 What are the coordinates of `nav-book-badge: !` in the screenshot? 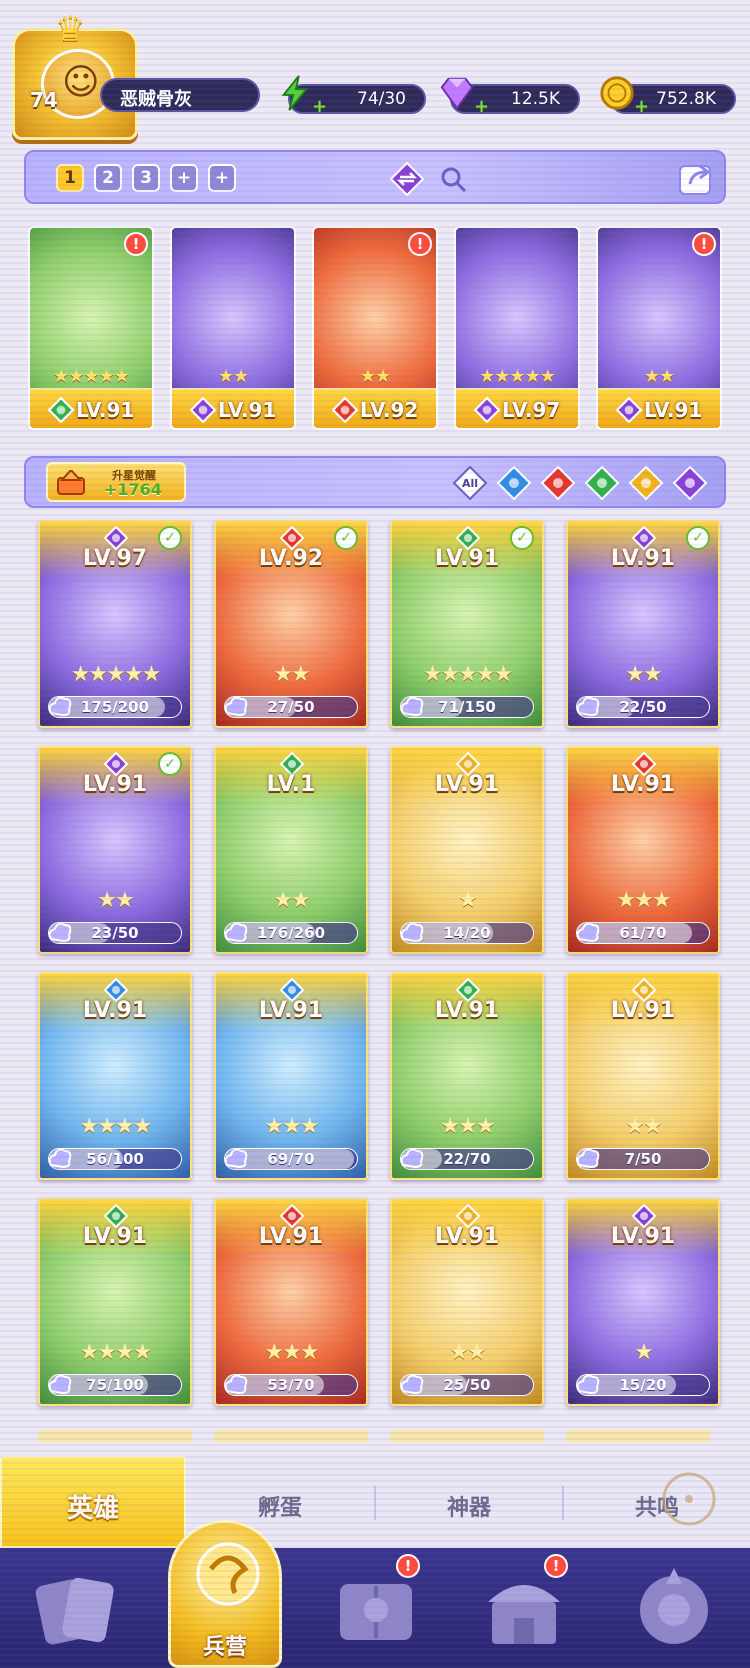 It's located at (408, 1566).